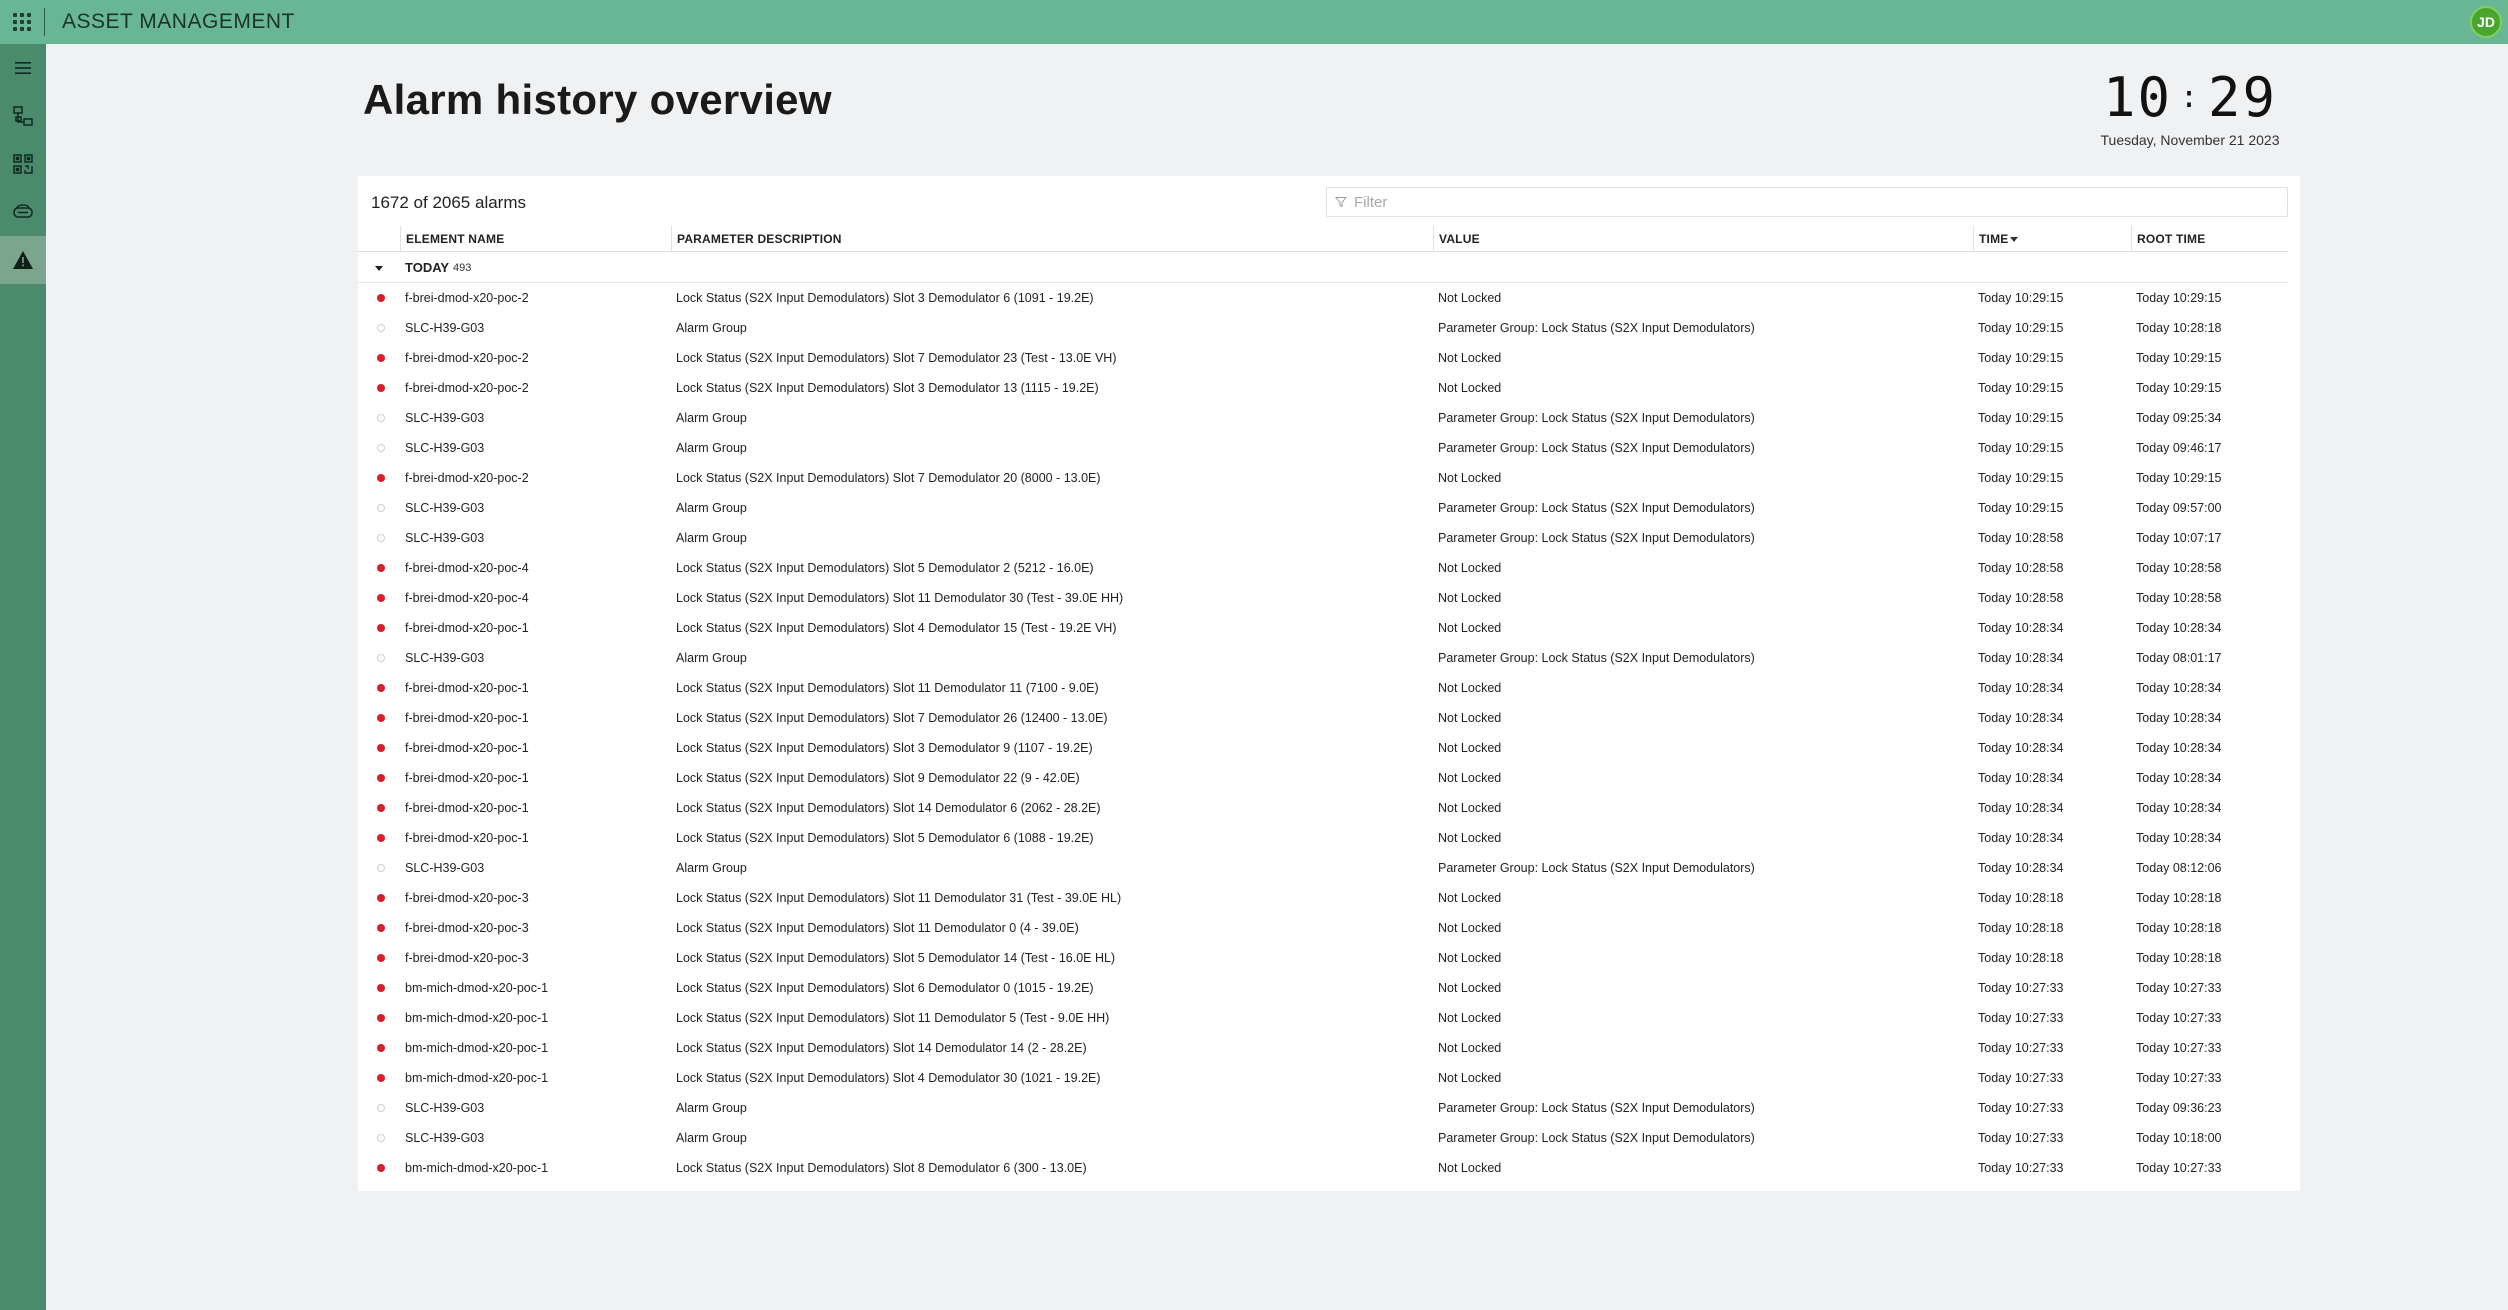 The width and height of the screenshot is (2508, 1310). Describe the element at coordinates (467, 778) in the screenshot. I see `element-name-cell: f-brei-dmod-x20-poc-1` at that location.